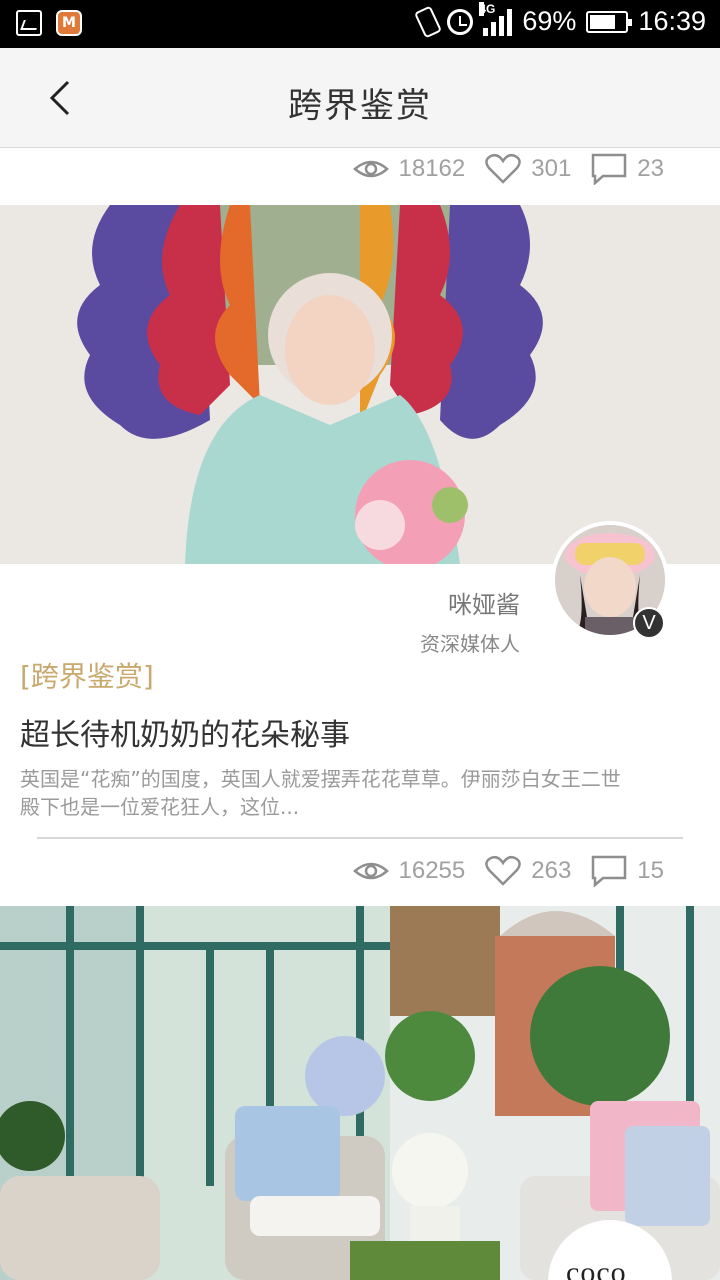 This screenshot has width=720, height=1280. Describe the element at coordinates (460, 21) in the screenshot. I see `alarm-icon` at that location.